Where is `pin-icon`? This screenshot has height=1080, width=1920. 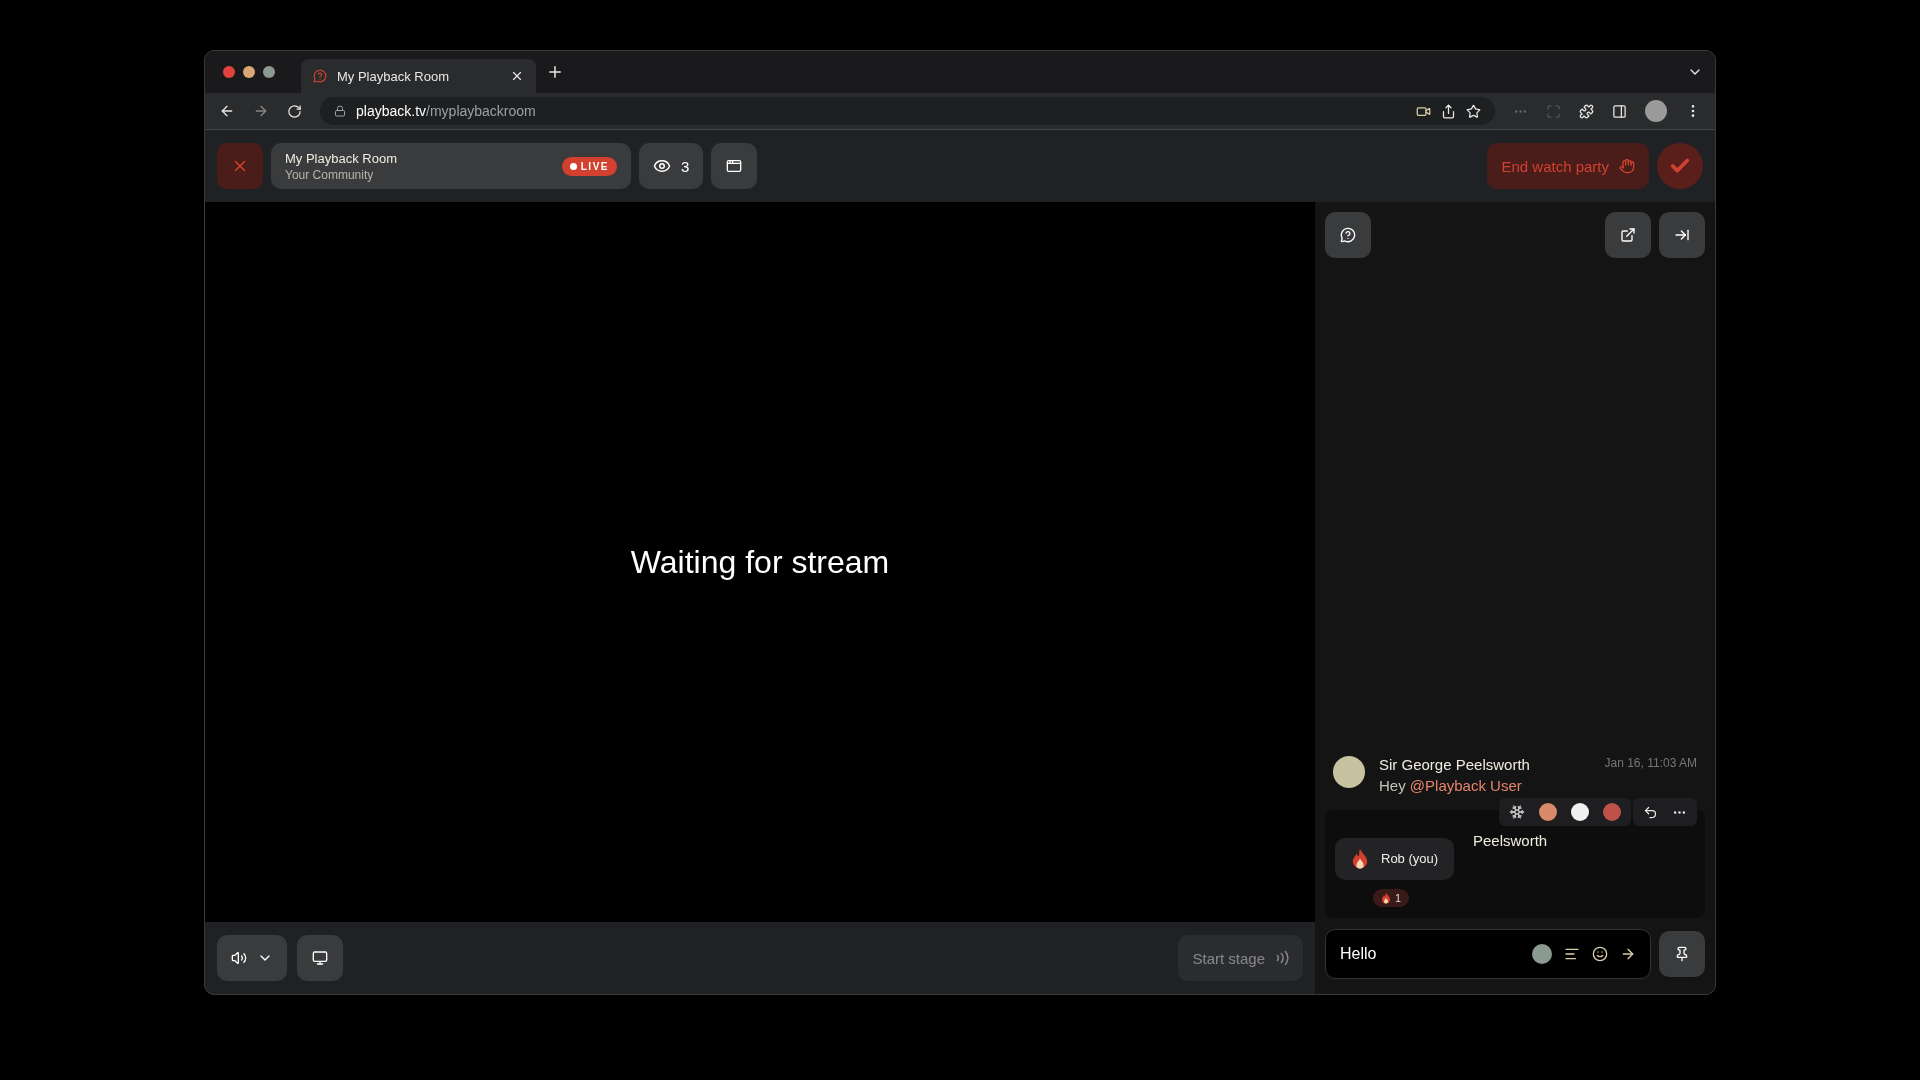
pin-icon is located at coordinates (1682, 954).